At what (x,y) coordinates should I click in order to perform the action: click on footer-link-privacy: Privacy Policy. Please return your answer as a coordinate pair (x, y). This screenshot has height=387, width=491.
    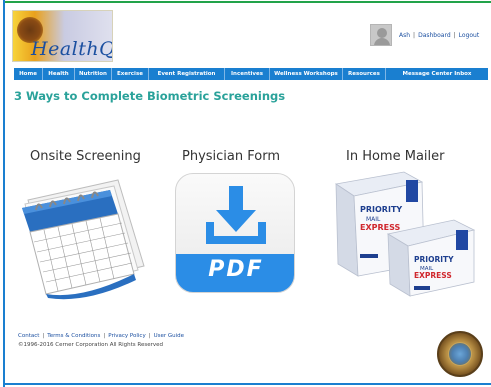
    Looking at the image, I should click on (126, 336).